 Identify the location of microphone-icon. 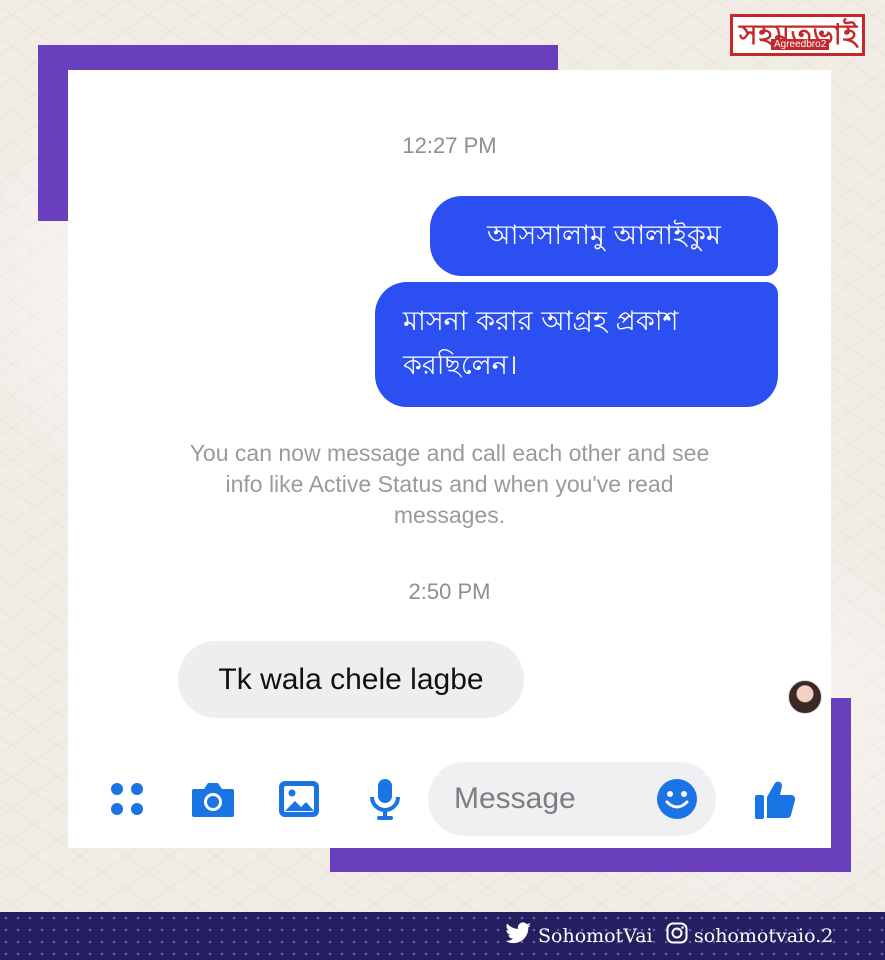
(385, 799).